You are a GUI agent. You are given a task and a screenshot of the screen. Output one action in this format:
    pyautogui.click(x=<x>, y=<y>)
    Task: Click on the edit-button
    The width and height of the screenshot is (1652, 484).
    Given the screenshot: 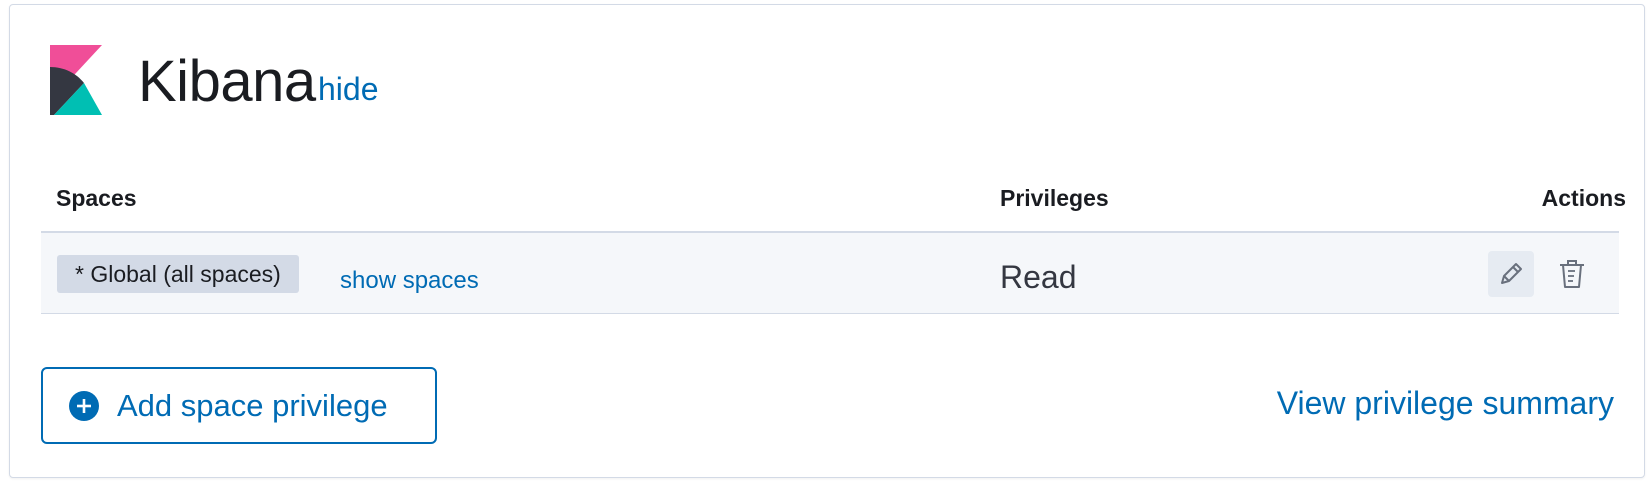 What is the action you would take?
    pyautogui.click(x=1511, y=274)
    